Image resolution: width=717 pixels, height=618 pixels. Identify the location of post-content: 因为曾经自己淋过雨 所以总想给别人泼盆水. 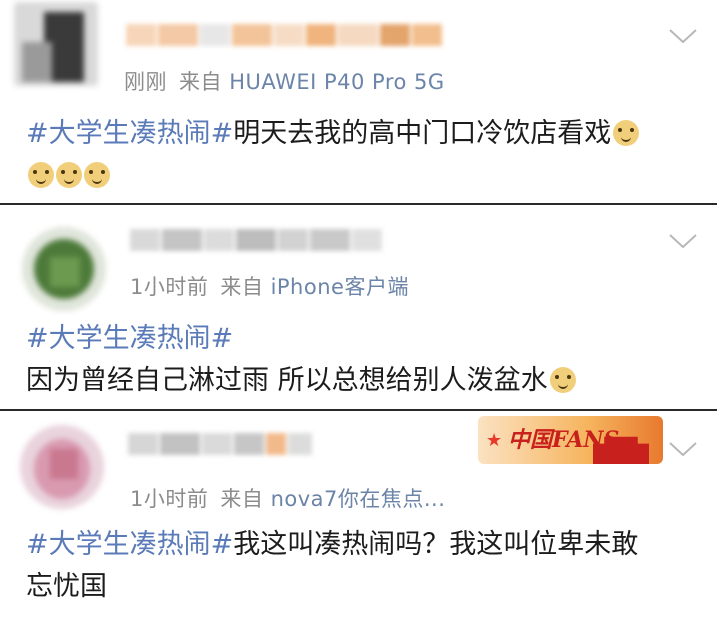
(287, 380).